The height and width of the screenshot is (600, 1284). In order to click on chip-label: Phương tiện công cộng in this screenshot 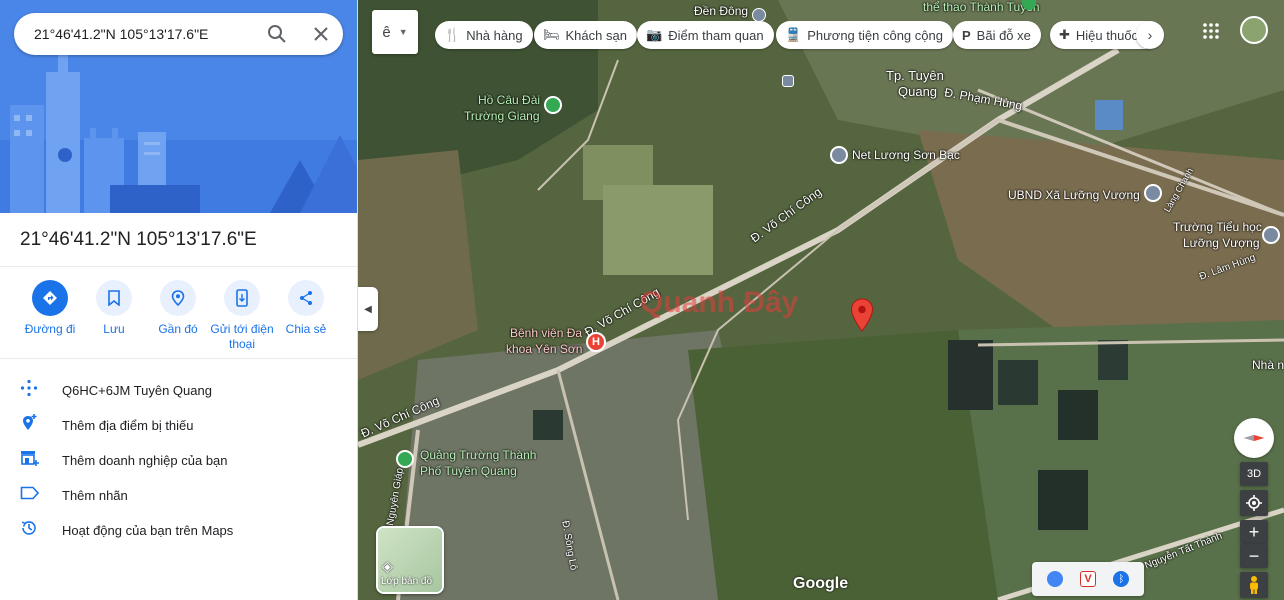, I will do `click(875, 35)`.